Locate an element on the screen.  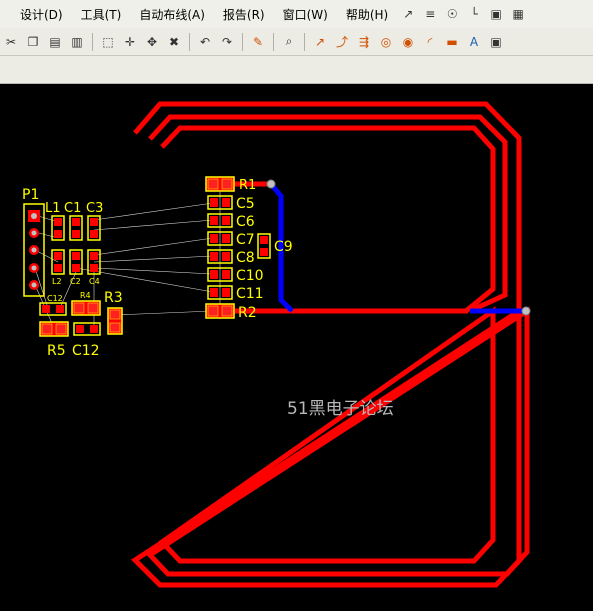
via-icon: ◎ is located at coordinates (386, 42).